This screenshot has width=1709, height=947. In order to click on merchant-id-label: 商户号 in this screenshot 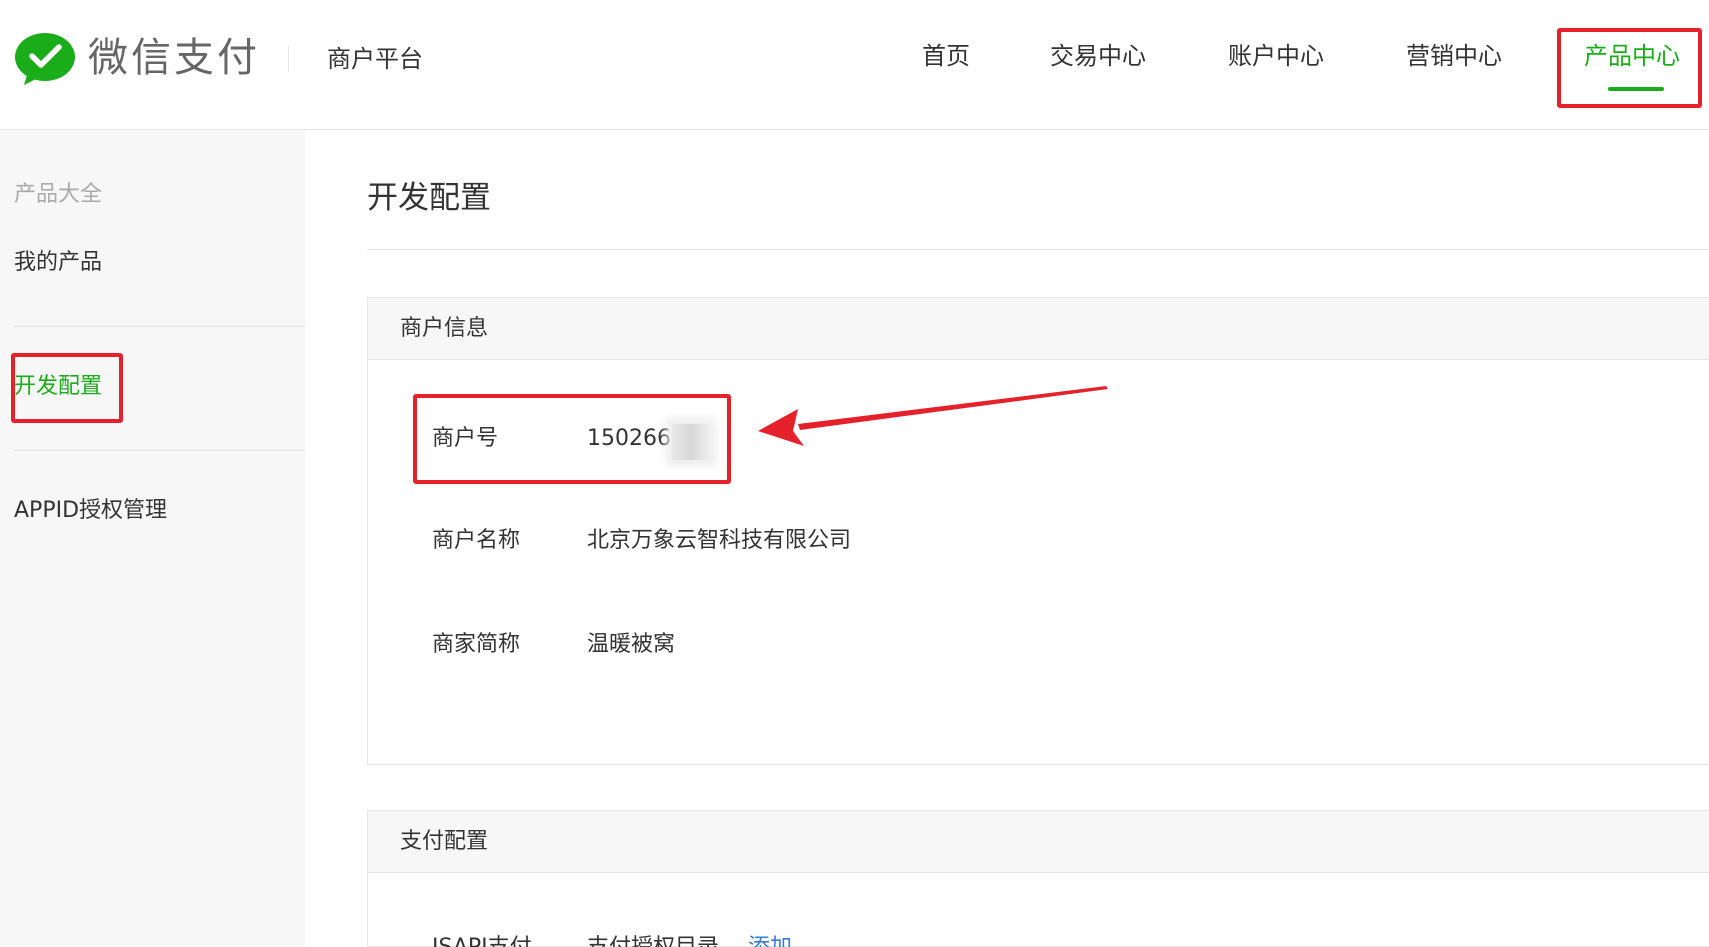, I will do `click(465, 438)`.